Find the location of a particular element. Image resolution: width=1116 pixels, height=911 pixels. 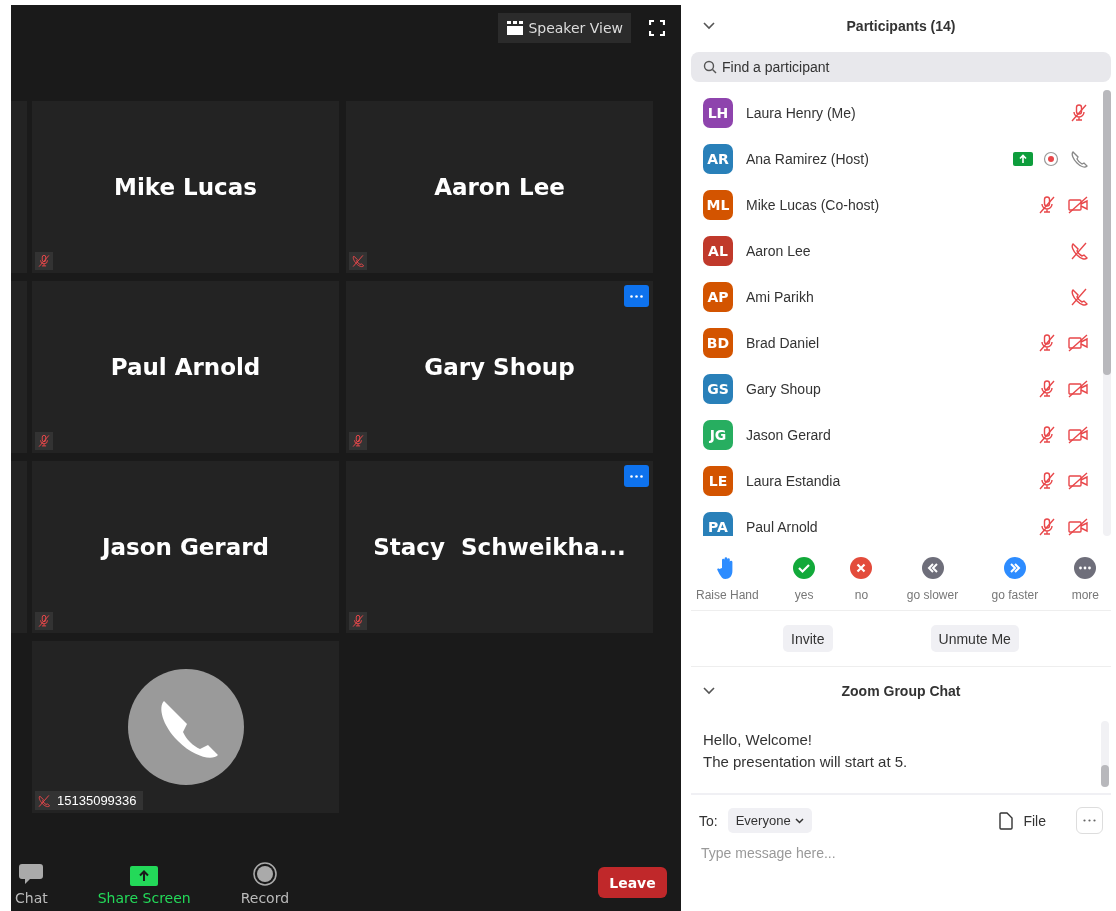

chat-bubble-icon is located at coordinates (31, 874).